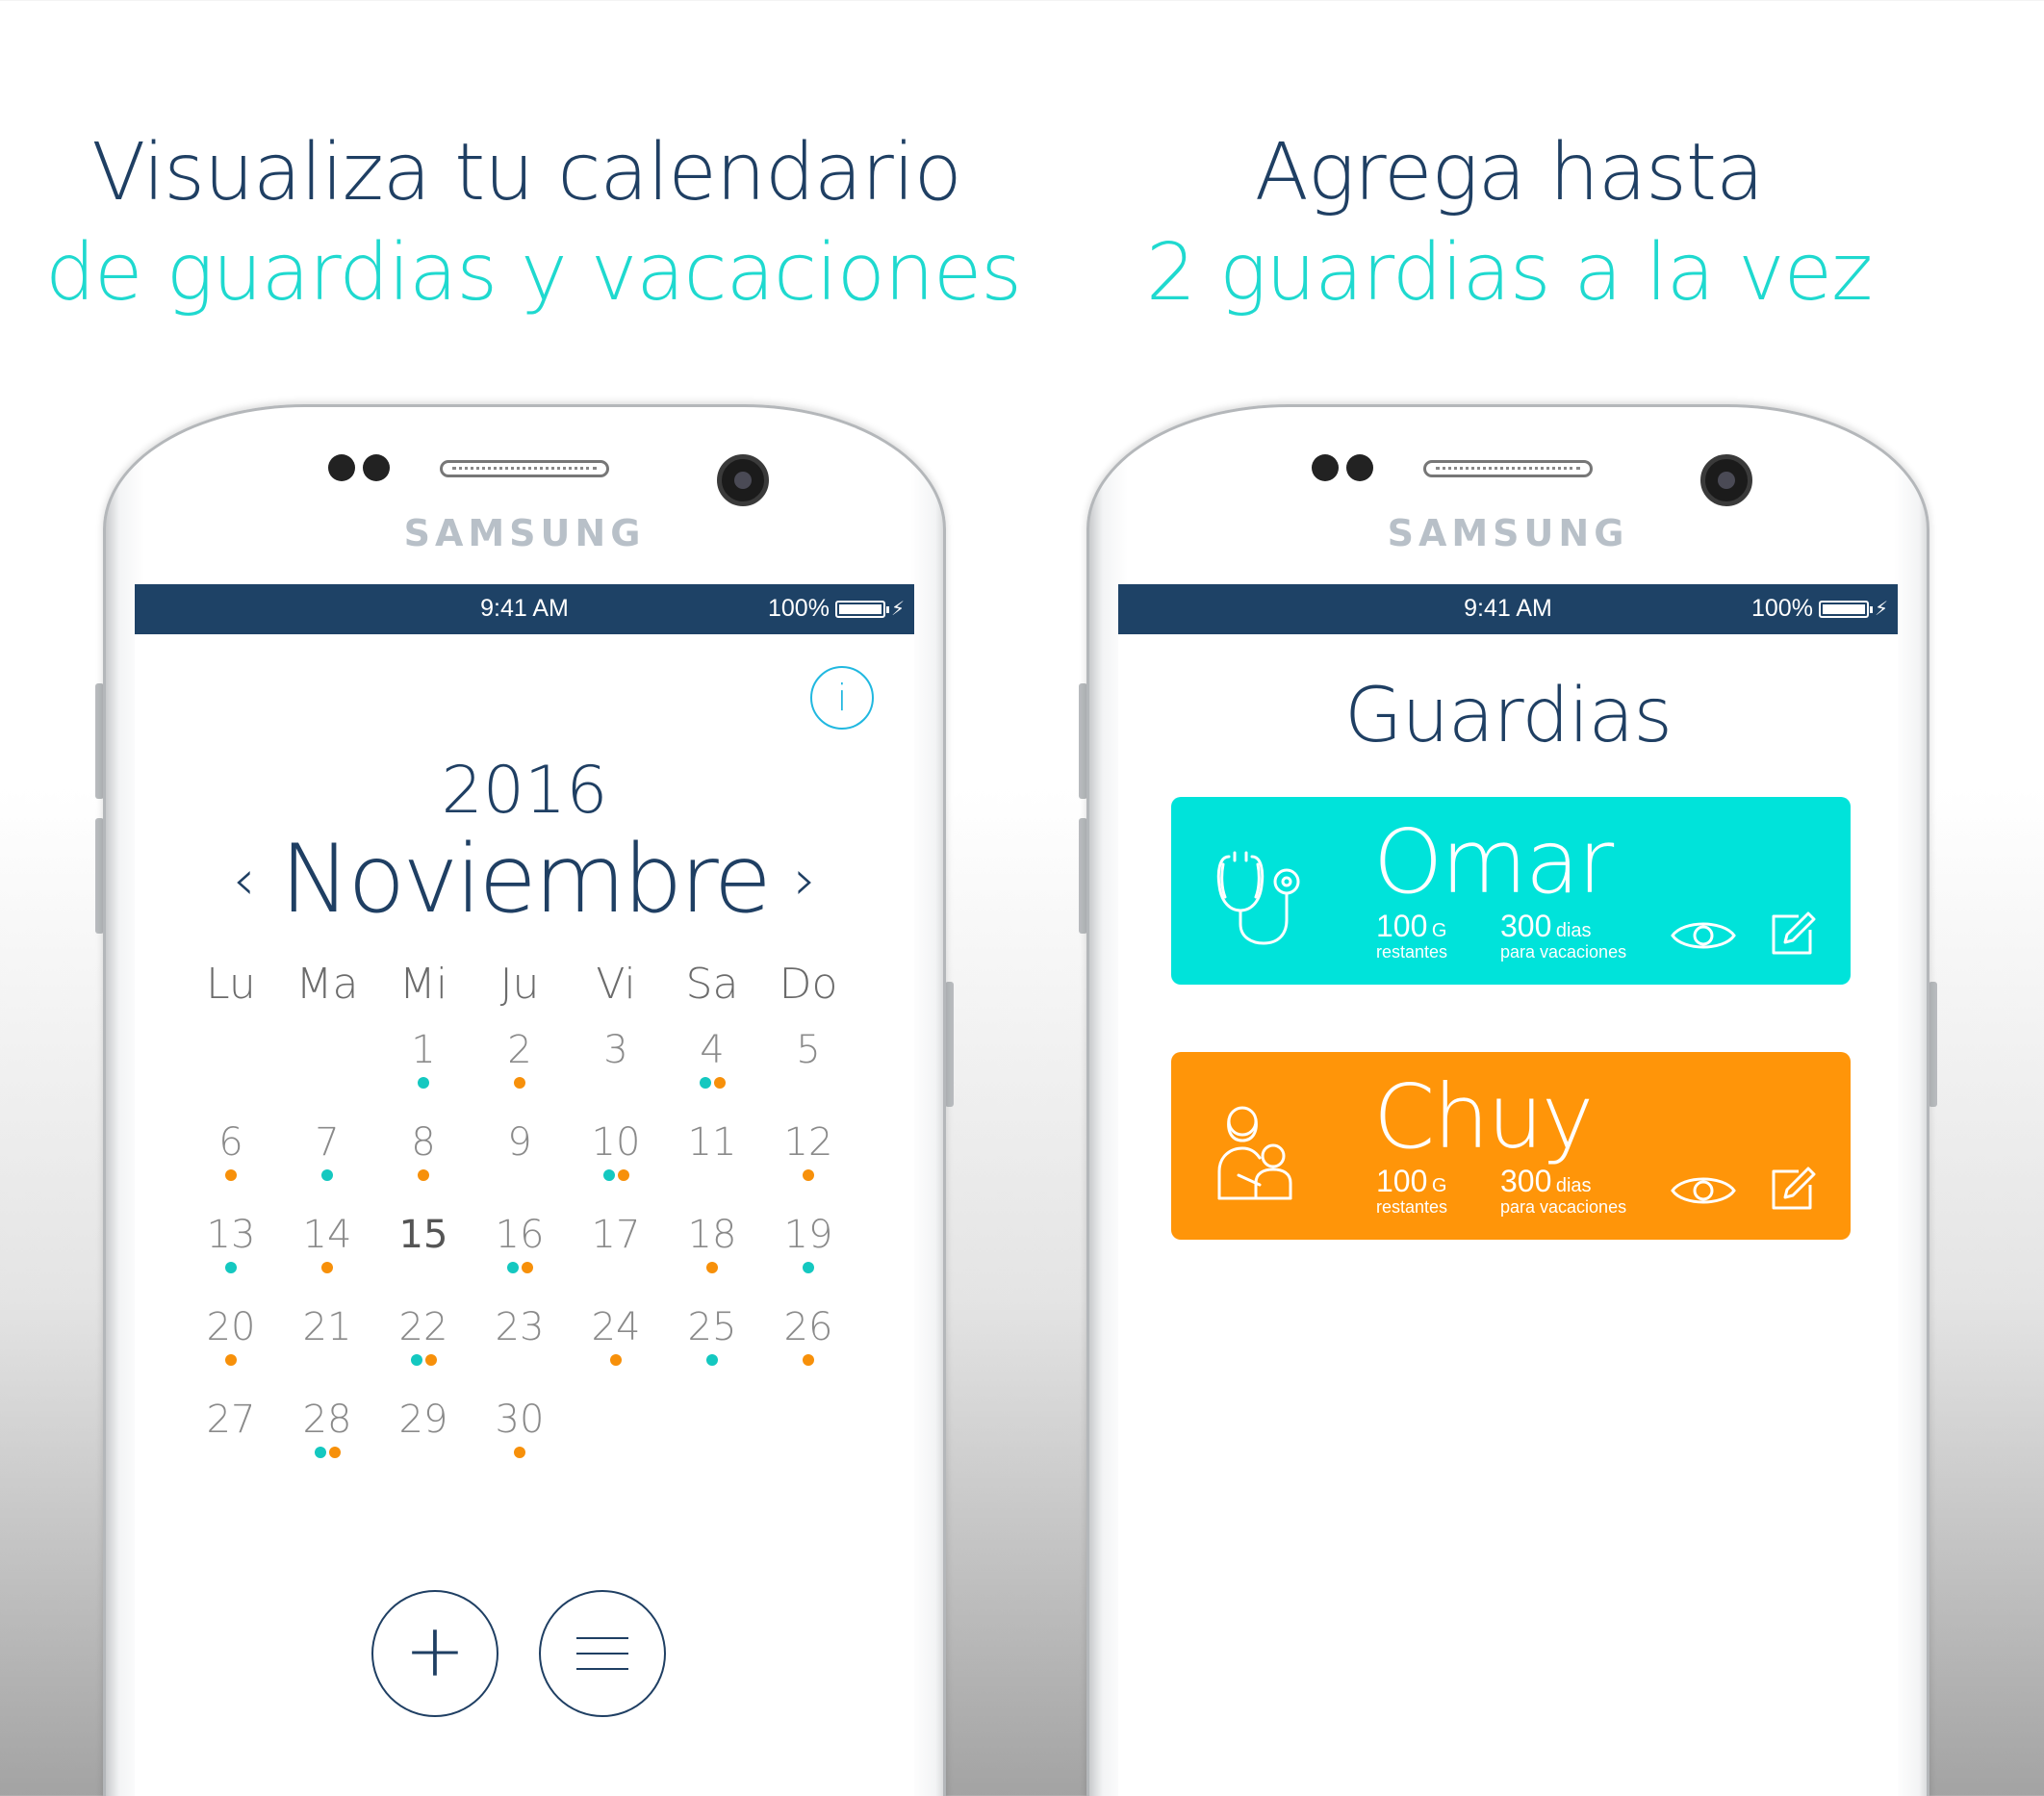 The image size is (2044, 1796). I want to click on info-button: i, so click(842, 698).